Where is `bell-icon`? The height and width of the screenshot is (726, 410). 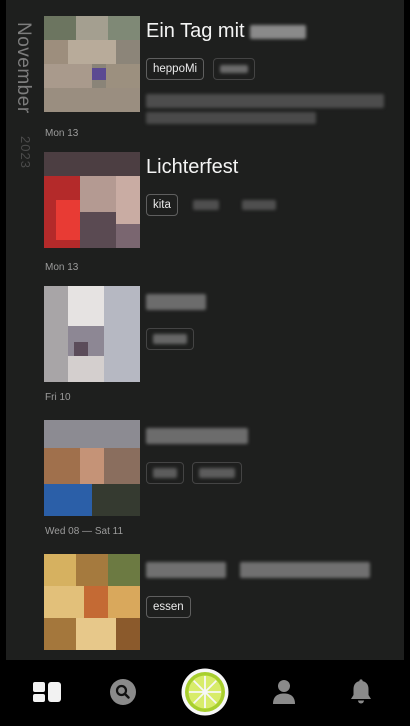
bell-icon is located at coordinates (361, 694).